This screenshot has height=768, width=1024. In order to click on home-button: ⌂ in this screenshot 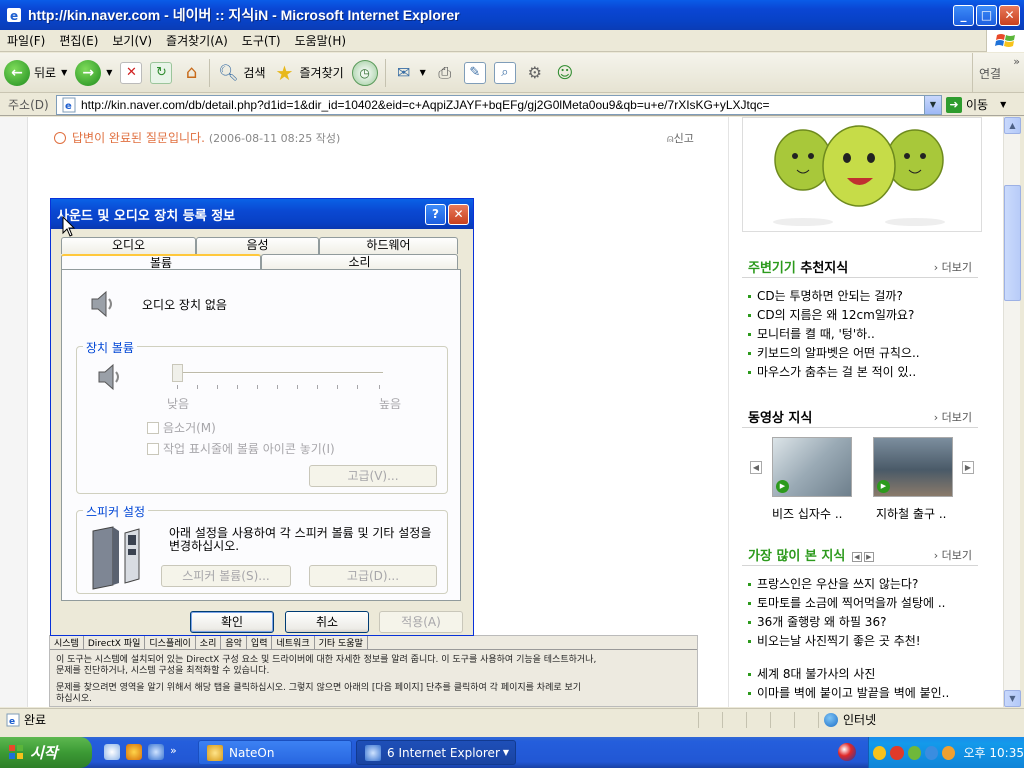, I will do `click(191, 73)`.